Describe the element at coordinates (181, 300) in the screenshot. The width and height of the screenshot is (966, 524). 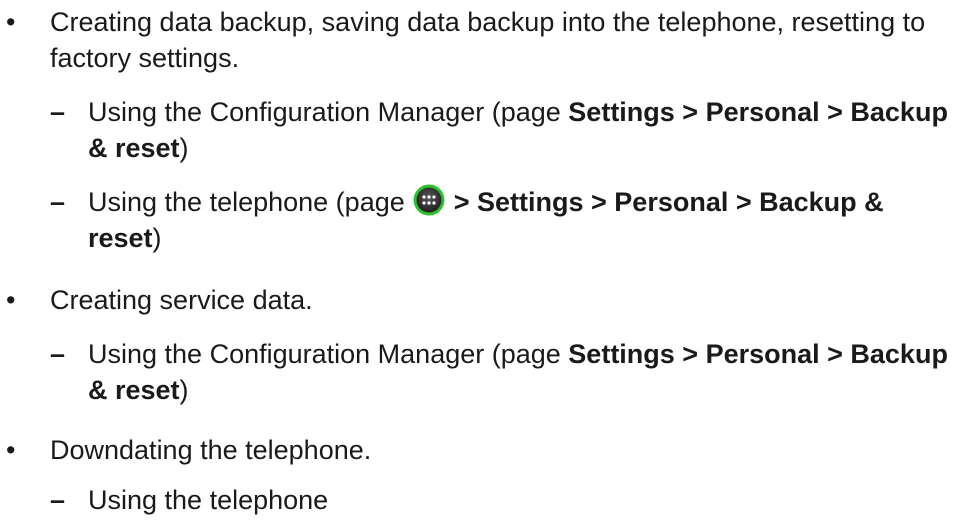
I see `list-item-text: Creating service data.` at that location.